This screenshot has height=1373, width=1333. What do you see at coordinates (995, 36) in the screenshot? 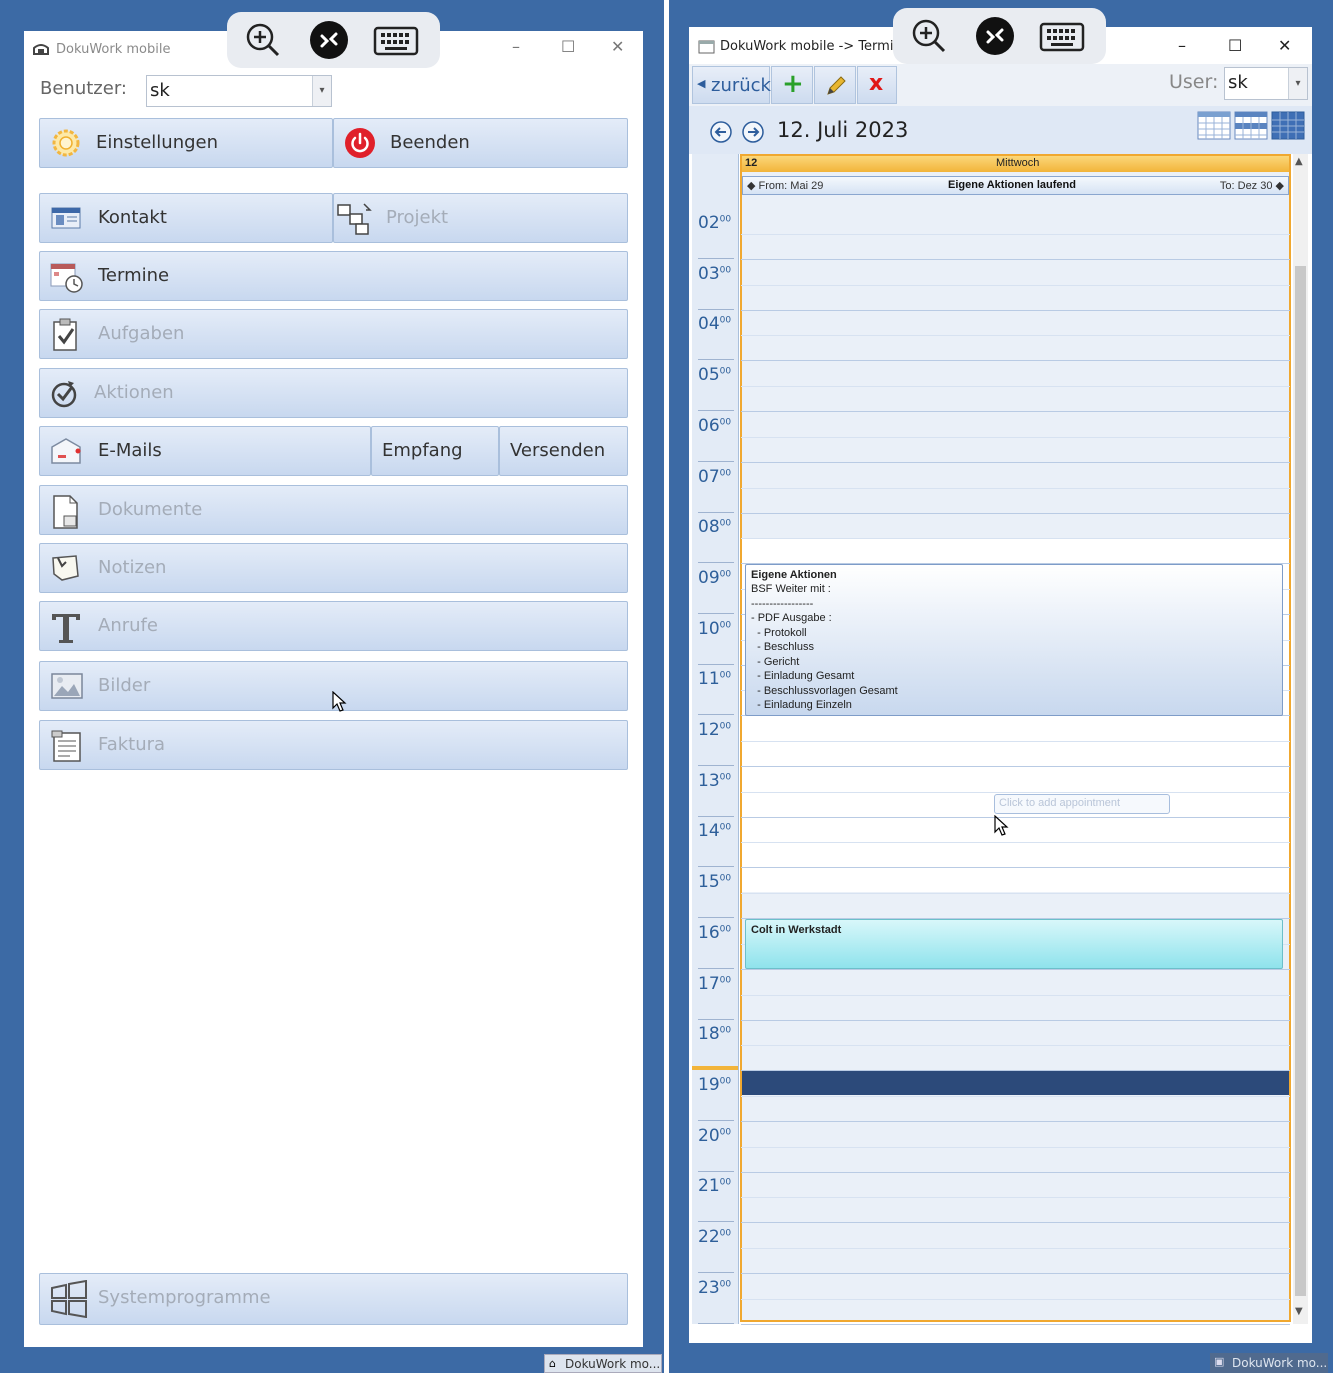
I see `remote-desktop-right-icon` at bounding box center [995, 36].